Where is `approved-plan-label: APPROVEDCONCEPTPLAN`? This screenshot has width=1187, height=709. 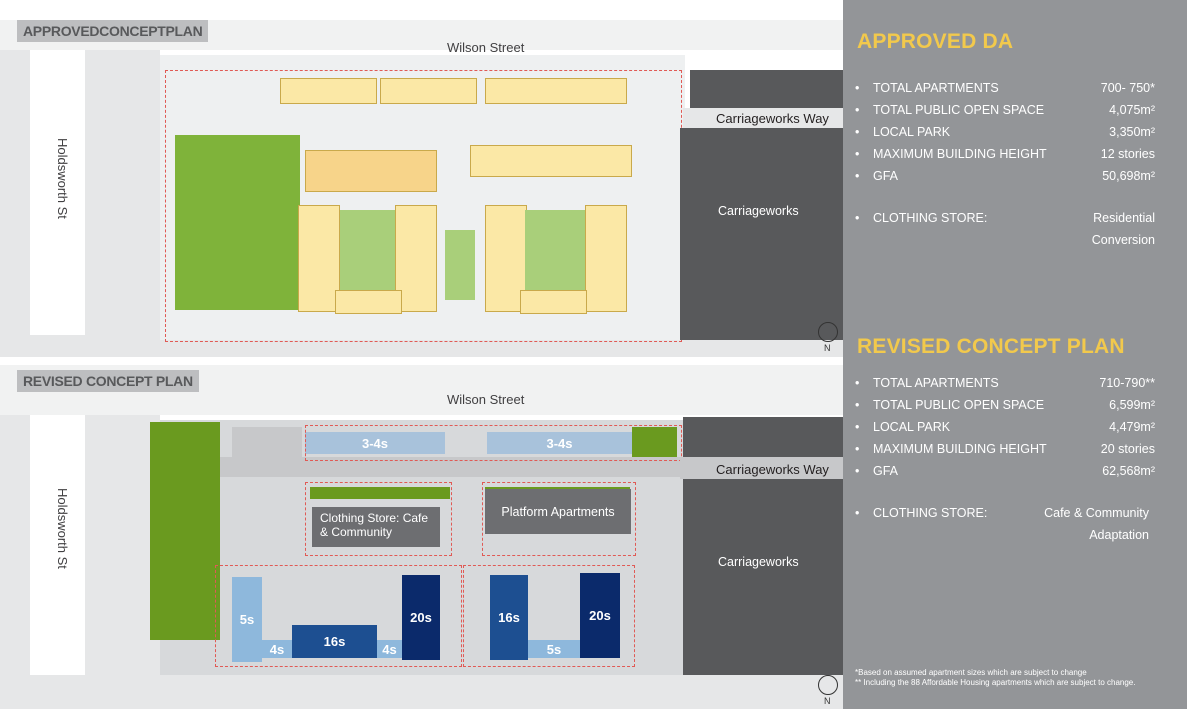 approved-plan-label: APPROVEDCONCEPTPLAN is located at coordinates (113, 31).